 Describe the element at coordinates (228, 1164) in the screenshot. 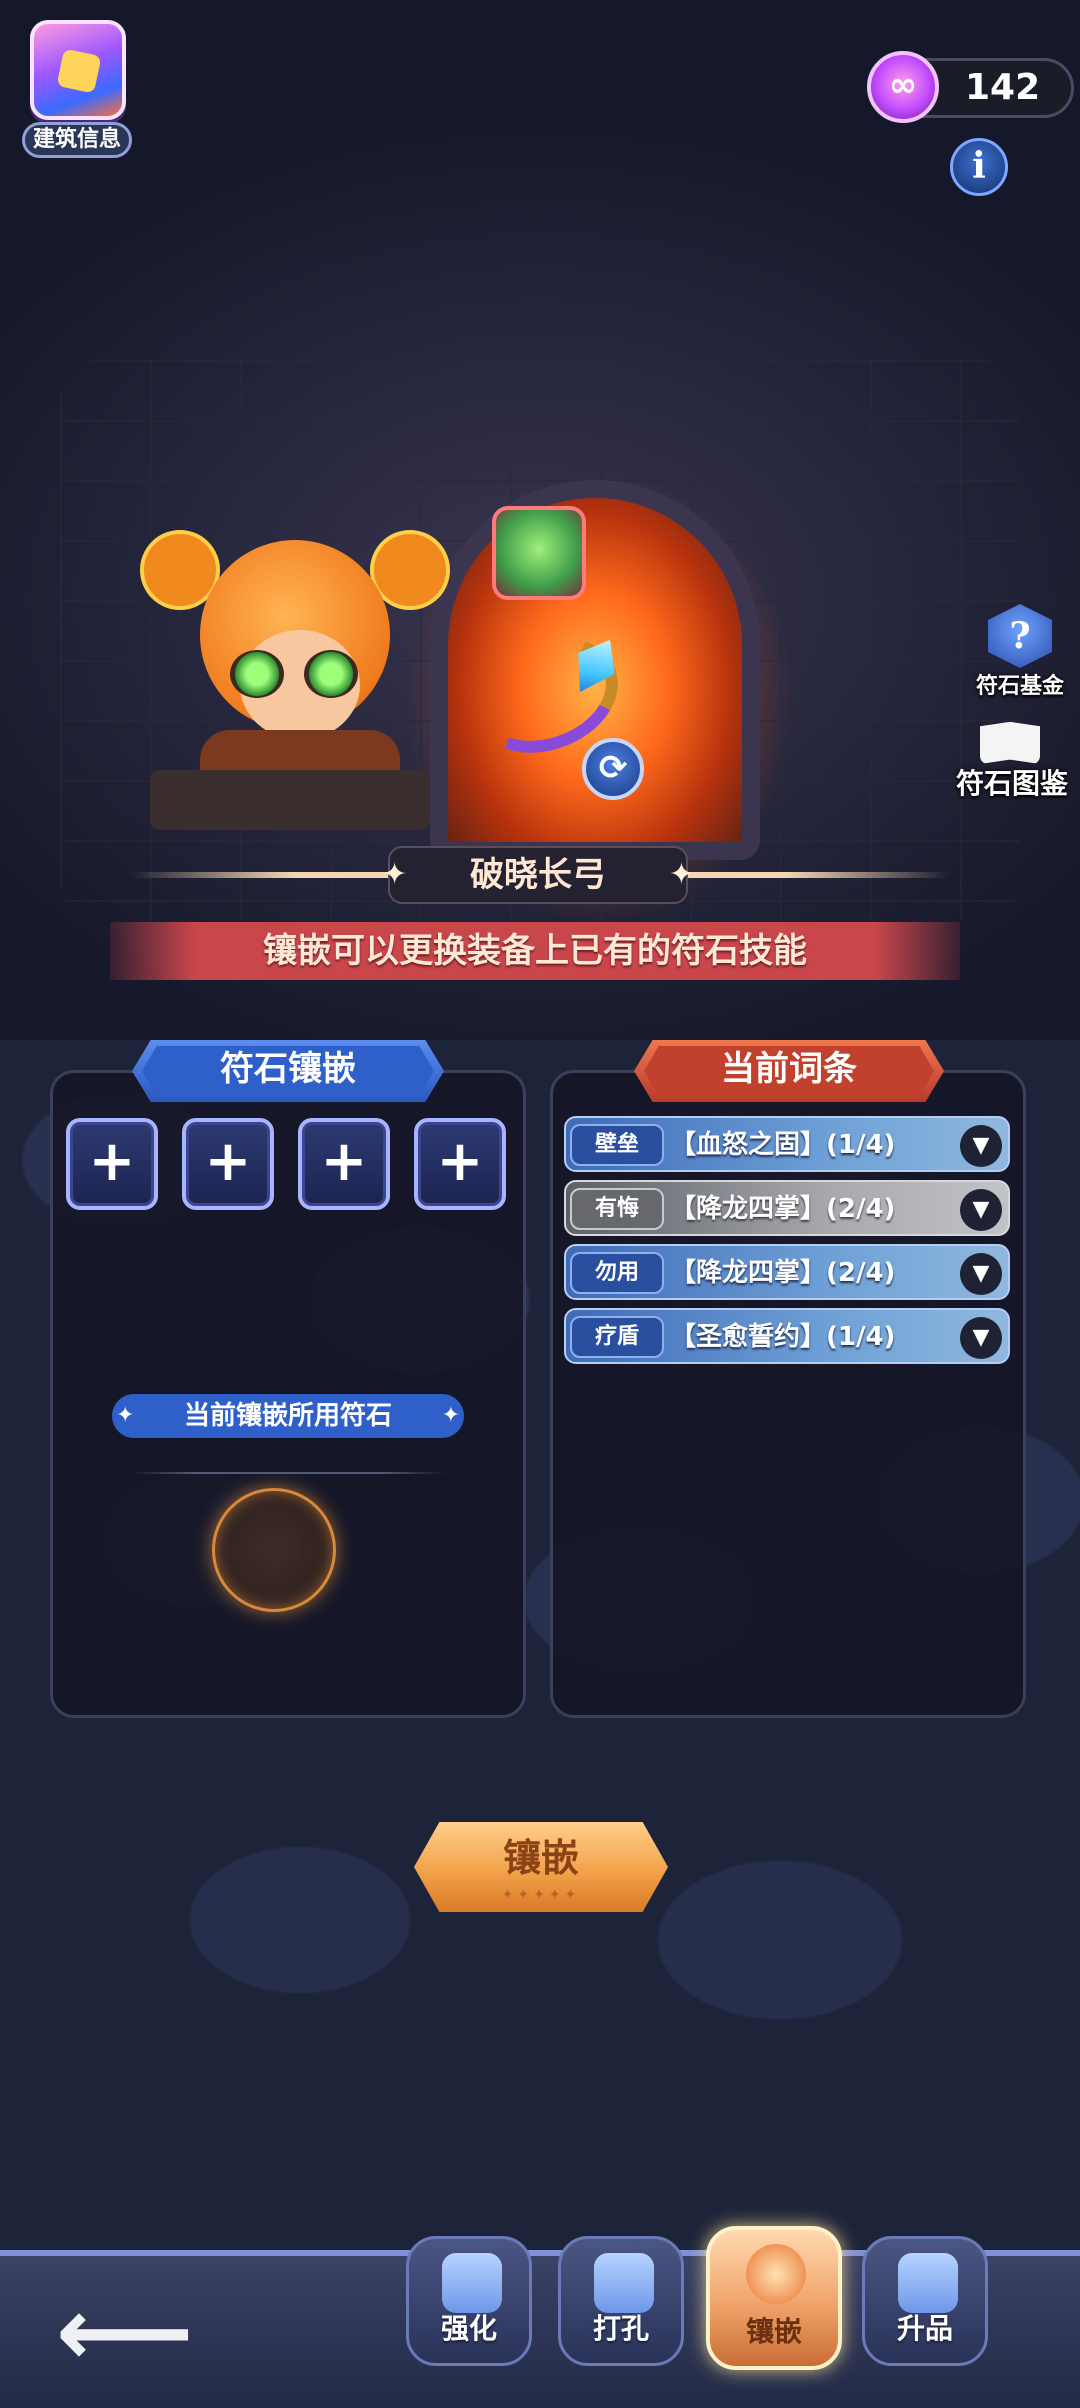

I see `rune-slot-2: +` at that location.